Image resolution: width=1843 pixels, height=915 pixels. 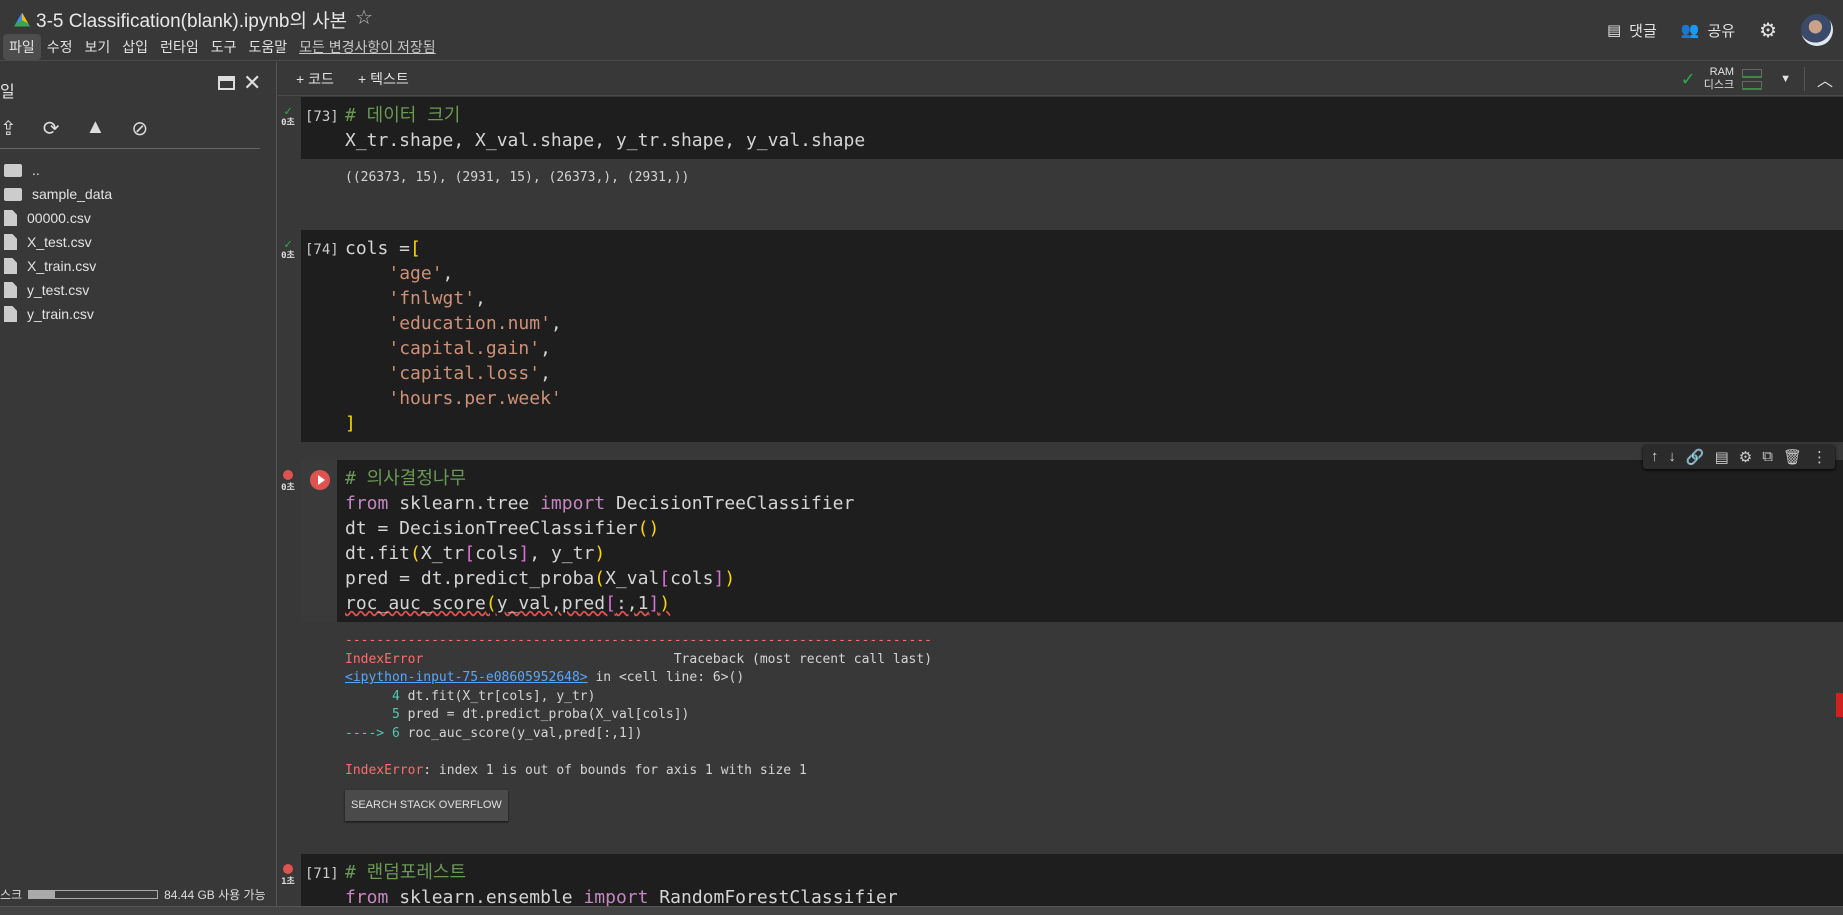 I want to click on file-item: X_test.csv, so click(x=58, y=242).